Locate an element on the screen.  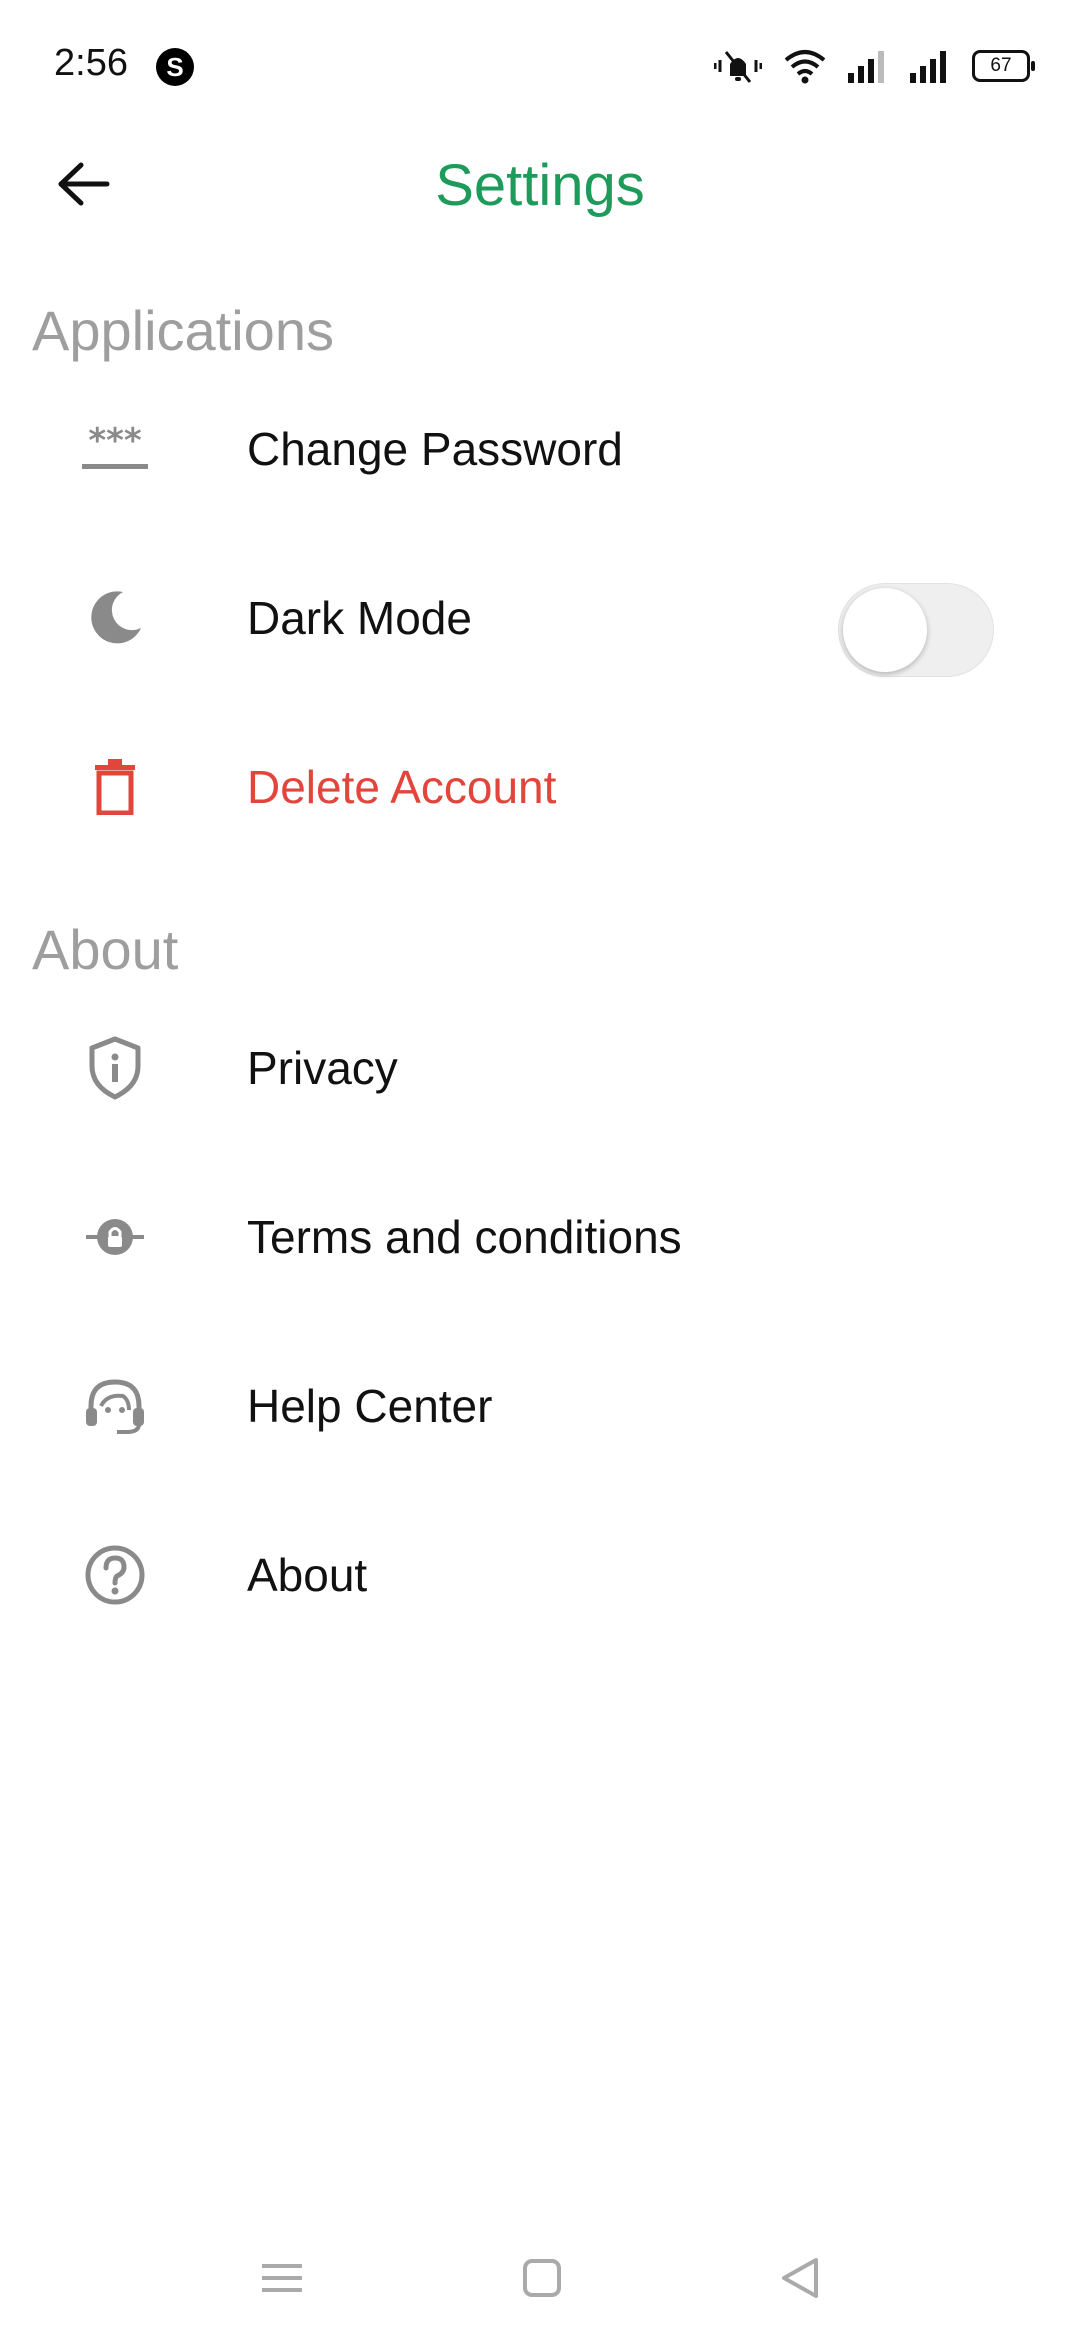
password-icon: *** is located at coordinates (115, 449).